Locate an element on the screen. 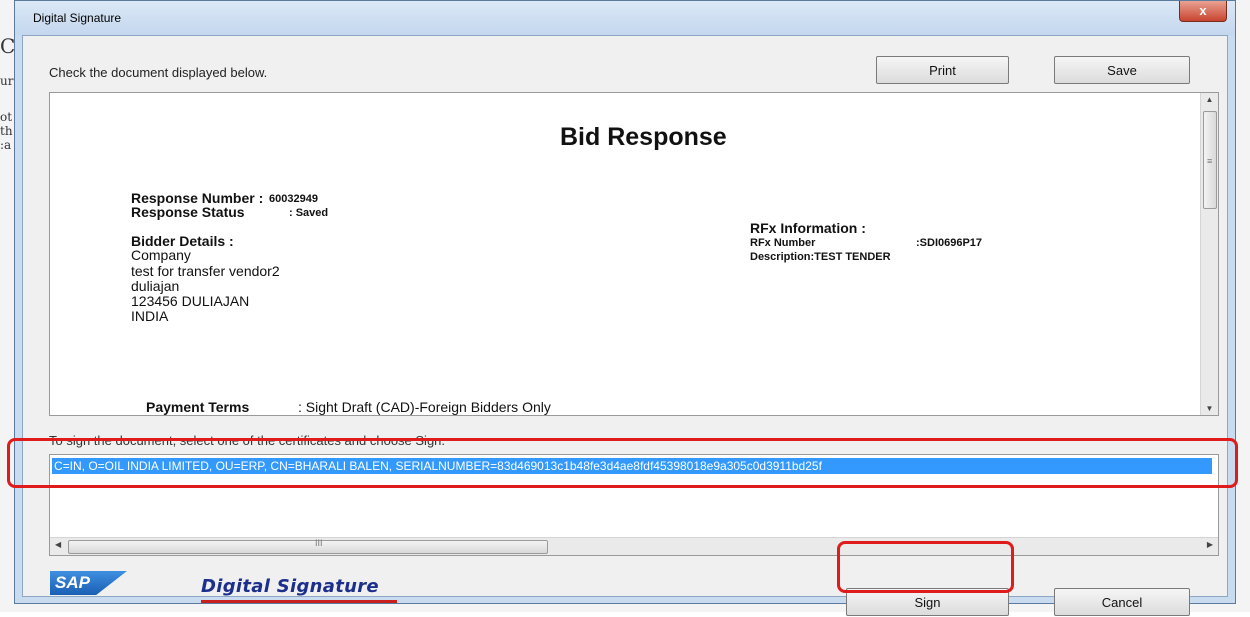 This screenshot has height=617, width=1250. bidder-line: duliajan is located at coordinates (155, 286).